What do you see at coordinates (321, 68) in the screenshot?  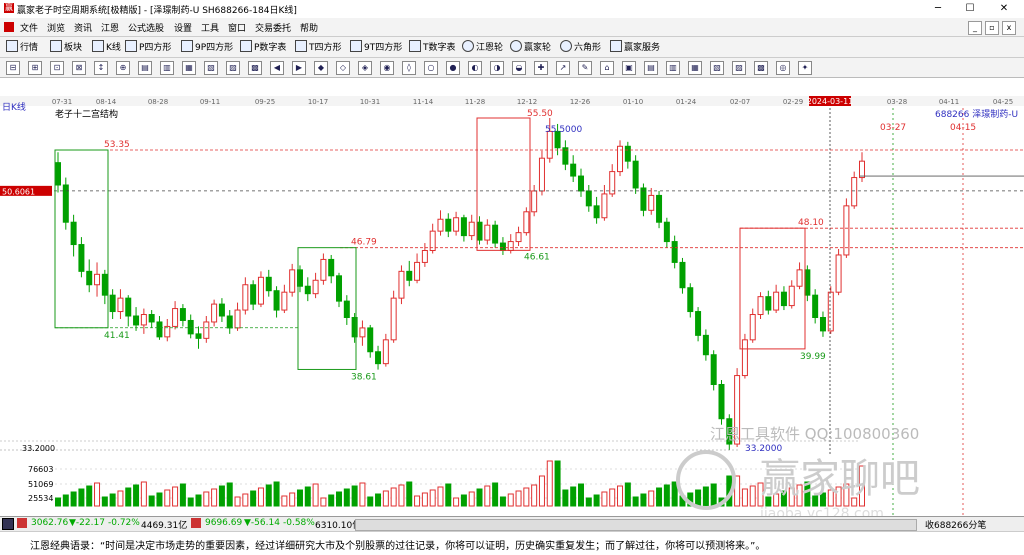 I see `drawing-tool-15-icon: ◆` at bounding box center [321, 68].